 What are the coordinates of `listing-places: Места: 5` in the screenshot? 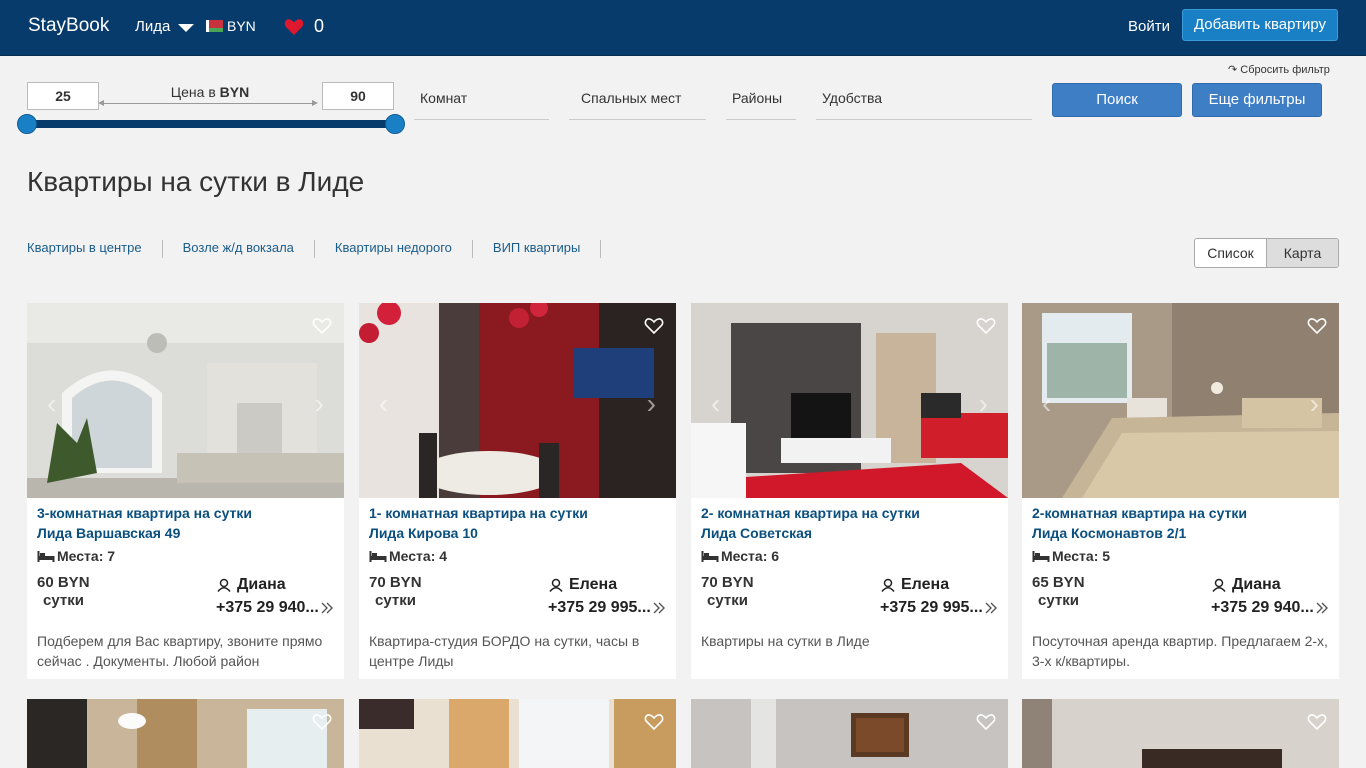 It's located at (1071, 556).